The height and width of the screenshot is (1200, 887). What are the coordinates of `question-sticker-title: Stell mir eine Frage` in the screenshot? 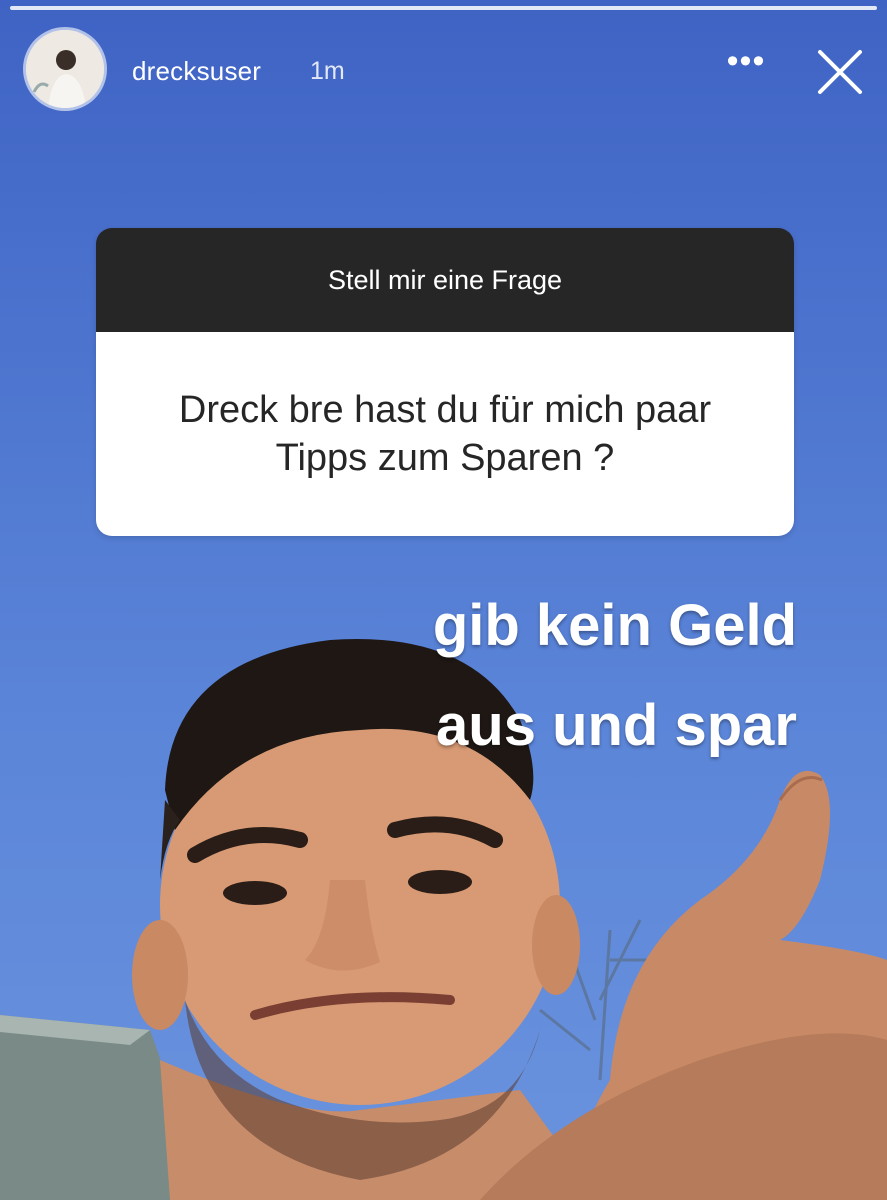 It's located at (445, 280).